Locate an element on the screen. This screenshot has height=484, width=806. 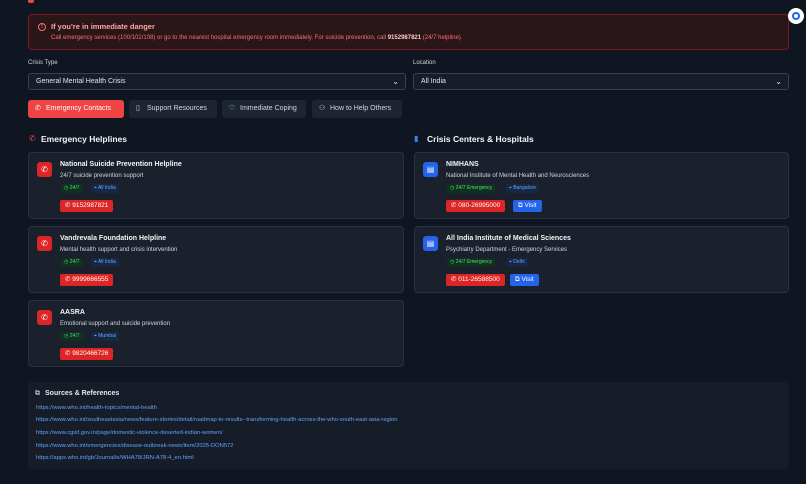
center-name: All India Institute of Medical Sciences is located at coordinates (508, 238).